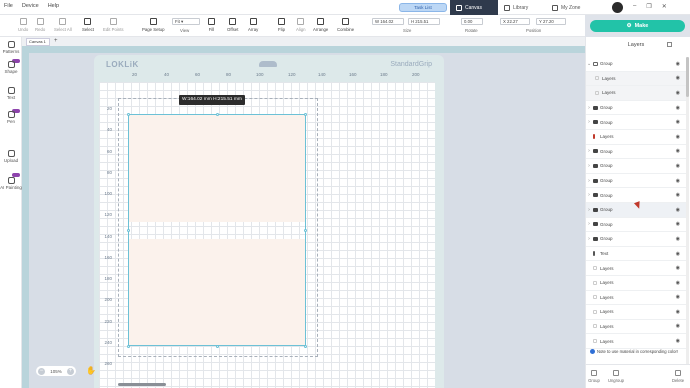 The height and width of the screenshot is (388, 690). Describe the element at coordinates (40, 25) in the screenshot. I see `redo-button: Redo` at that location.